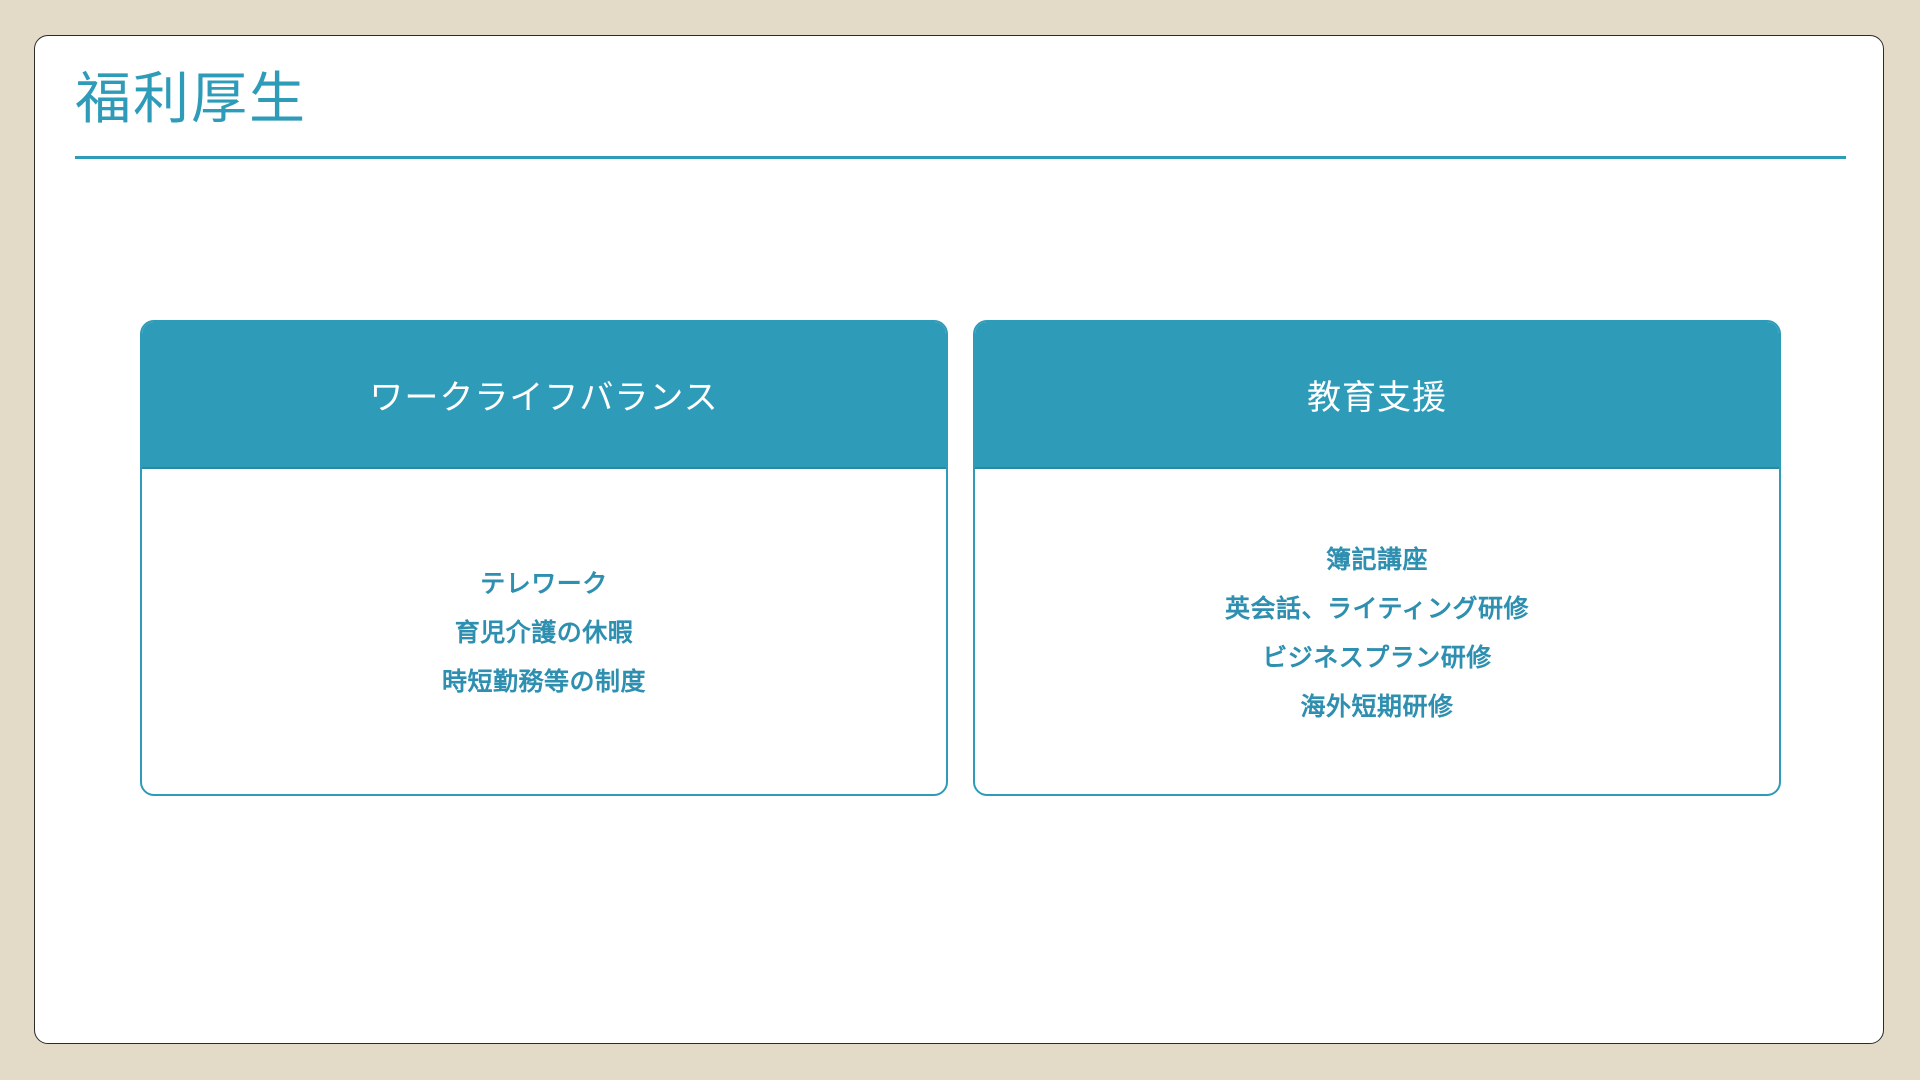 Image resolution: width=1920 pixels, height=1080 pixels. I want to click on slide-title: 福利厚生, so click(191, 99).